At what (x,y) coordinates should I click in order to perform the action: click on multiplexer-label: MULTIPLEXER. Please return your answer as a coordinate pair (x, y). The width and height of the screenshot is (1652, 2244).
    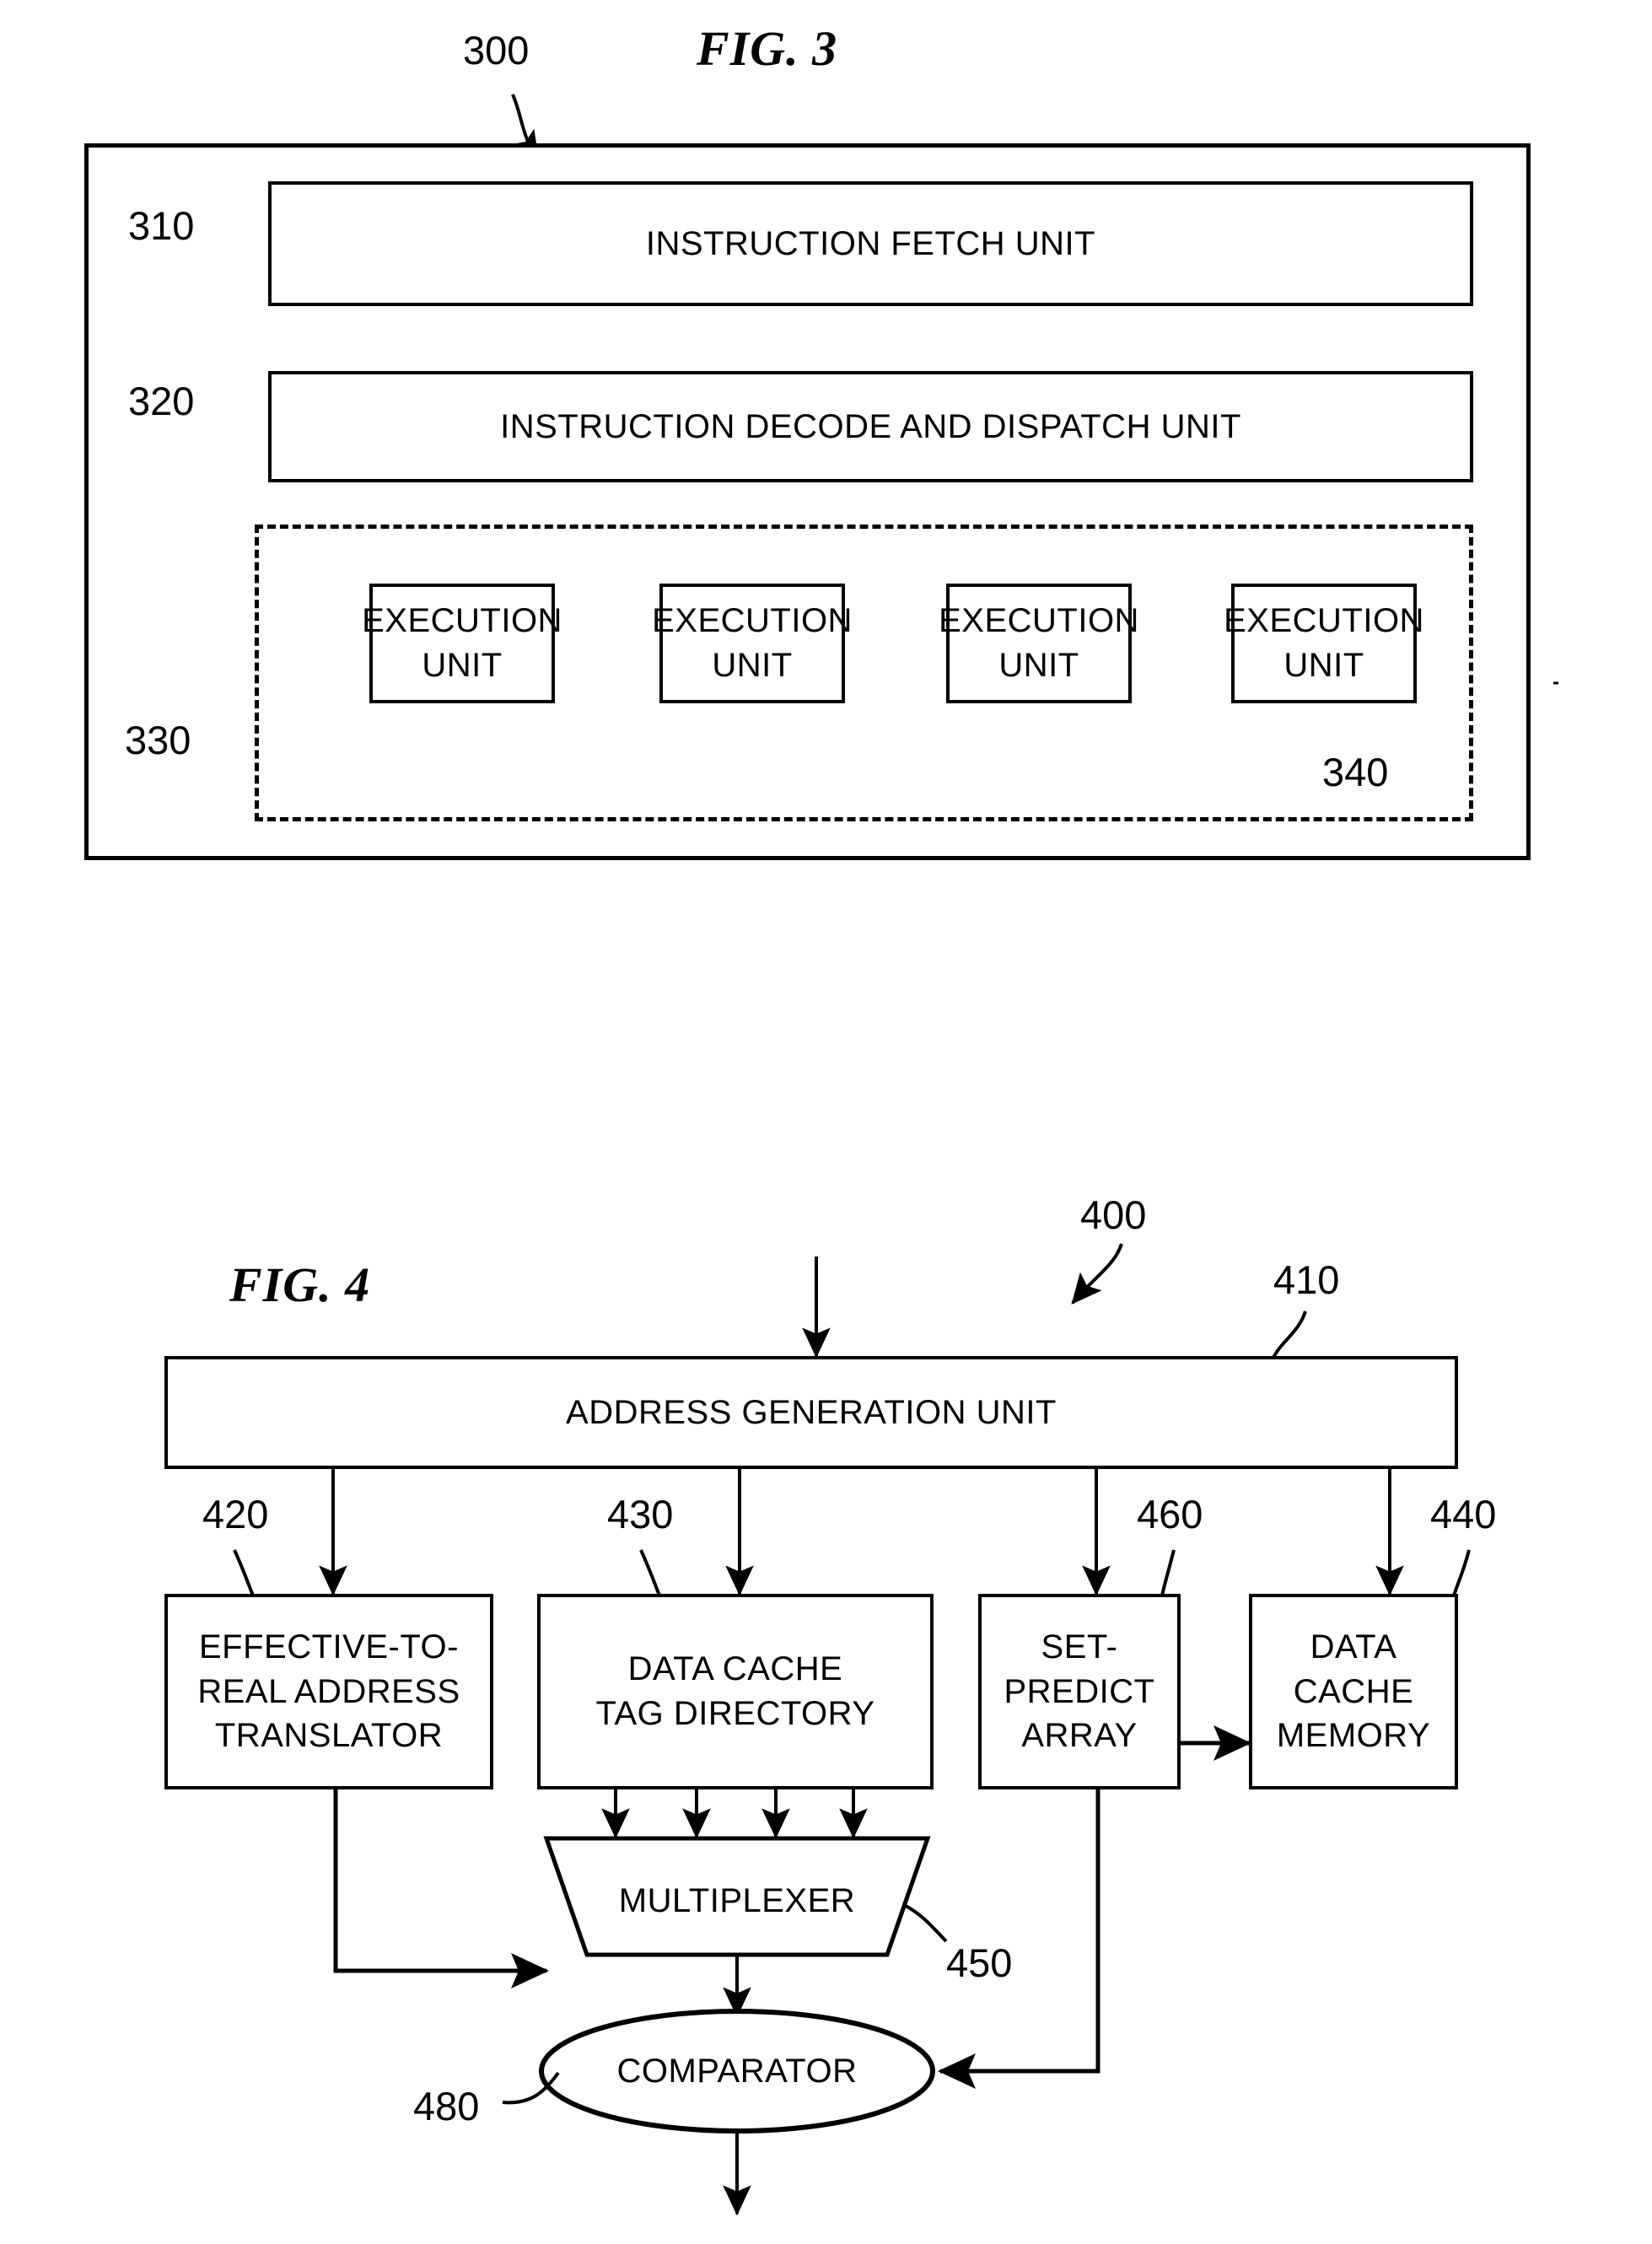
    Looking at the image, I should click on (737, 1900).